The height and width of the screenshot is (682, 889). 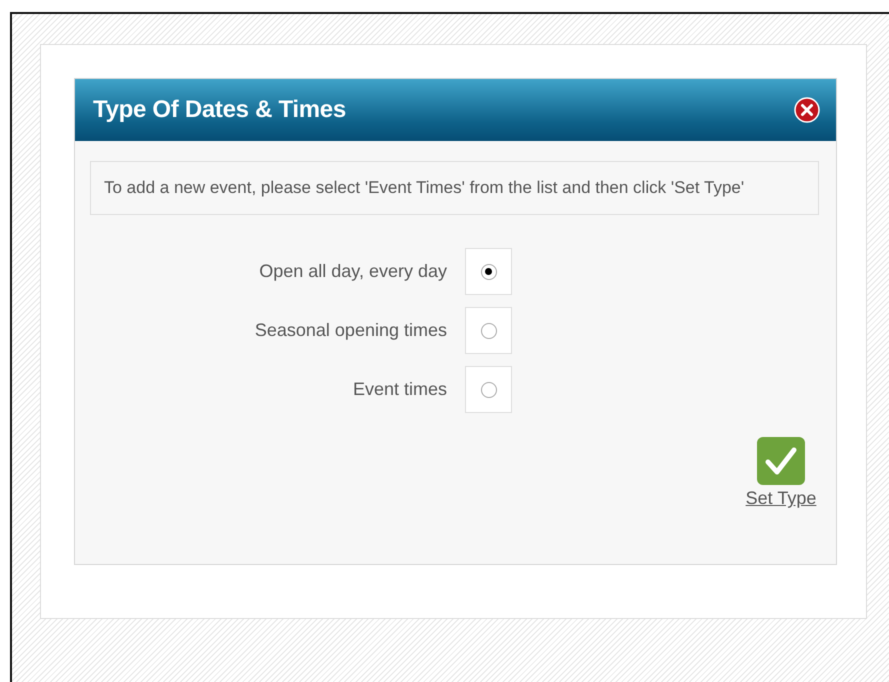 I want to click on checkmark-icon, so click(x=781, y=461).